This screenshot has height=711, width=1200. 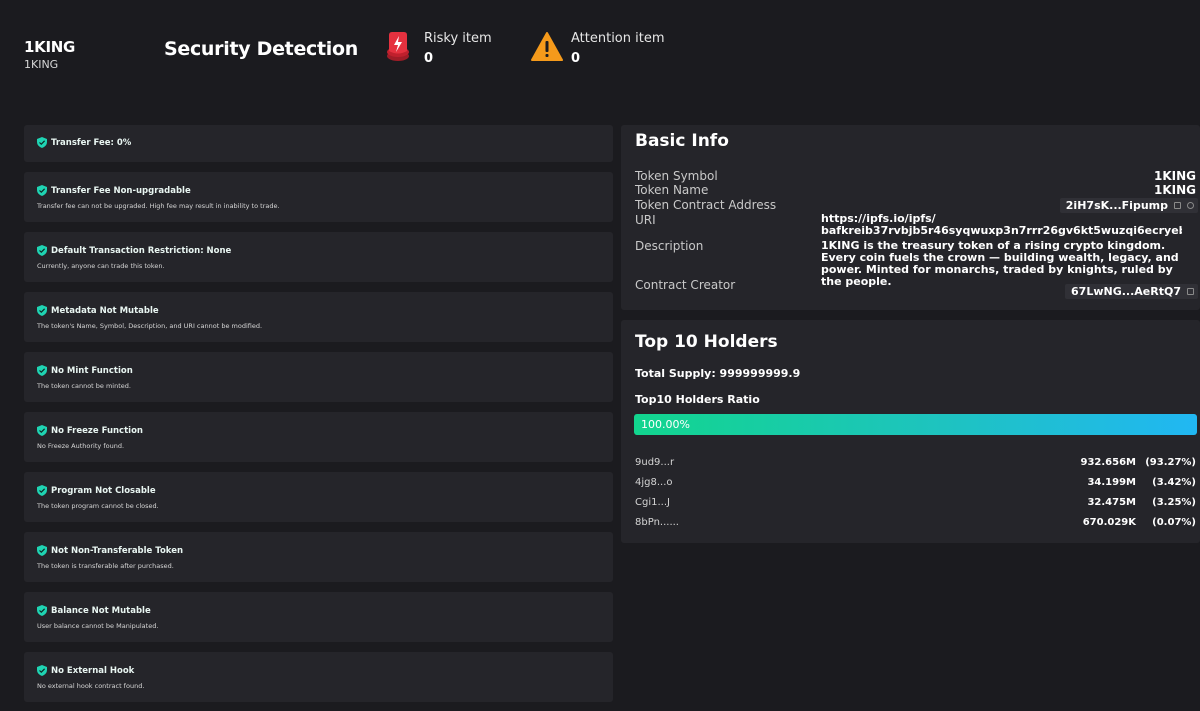 What do you see at coordinates (105, 310) in the screenshot?
I see `check-title: Metadata Not Mutable` at bounding box center [105, 310].